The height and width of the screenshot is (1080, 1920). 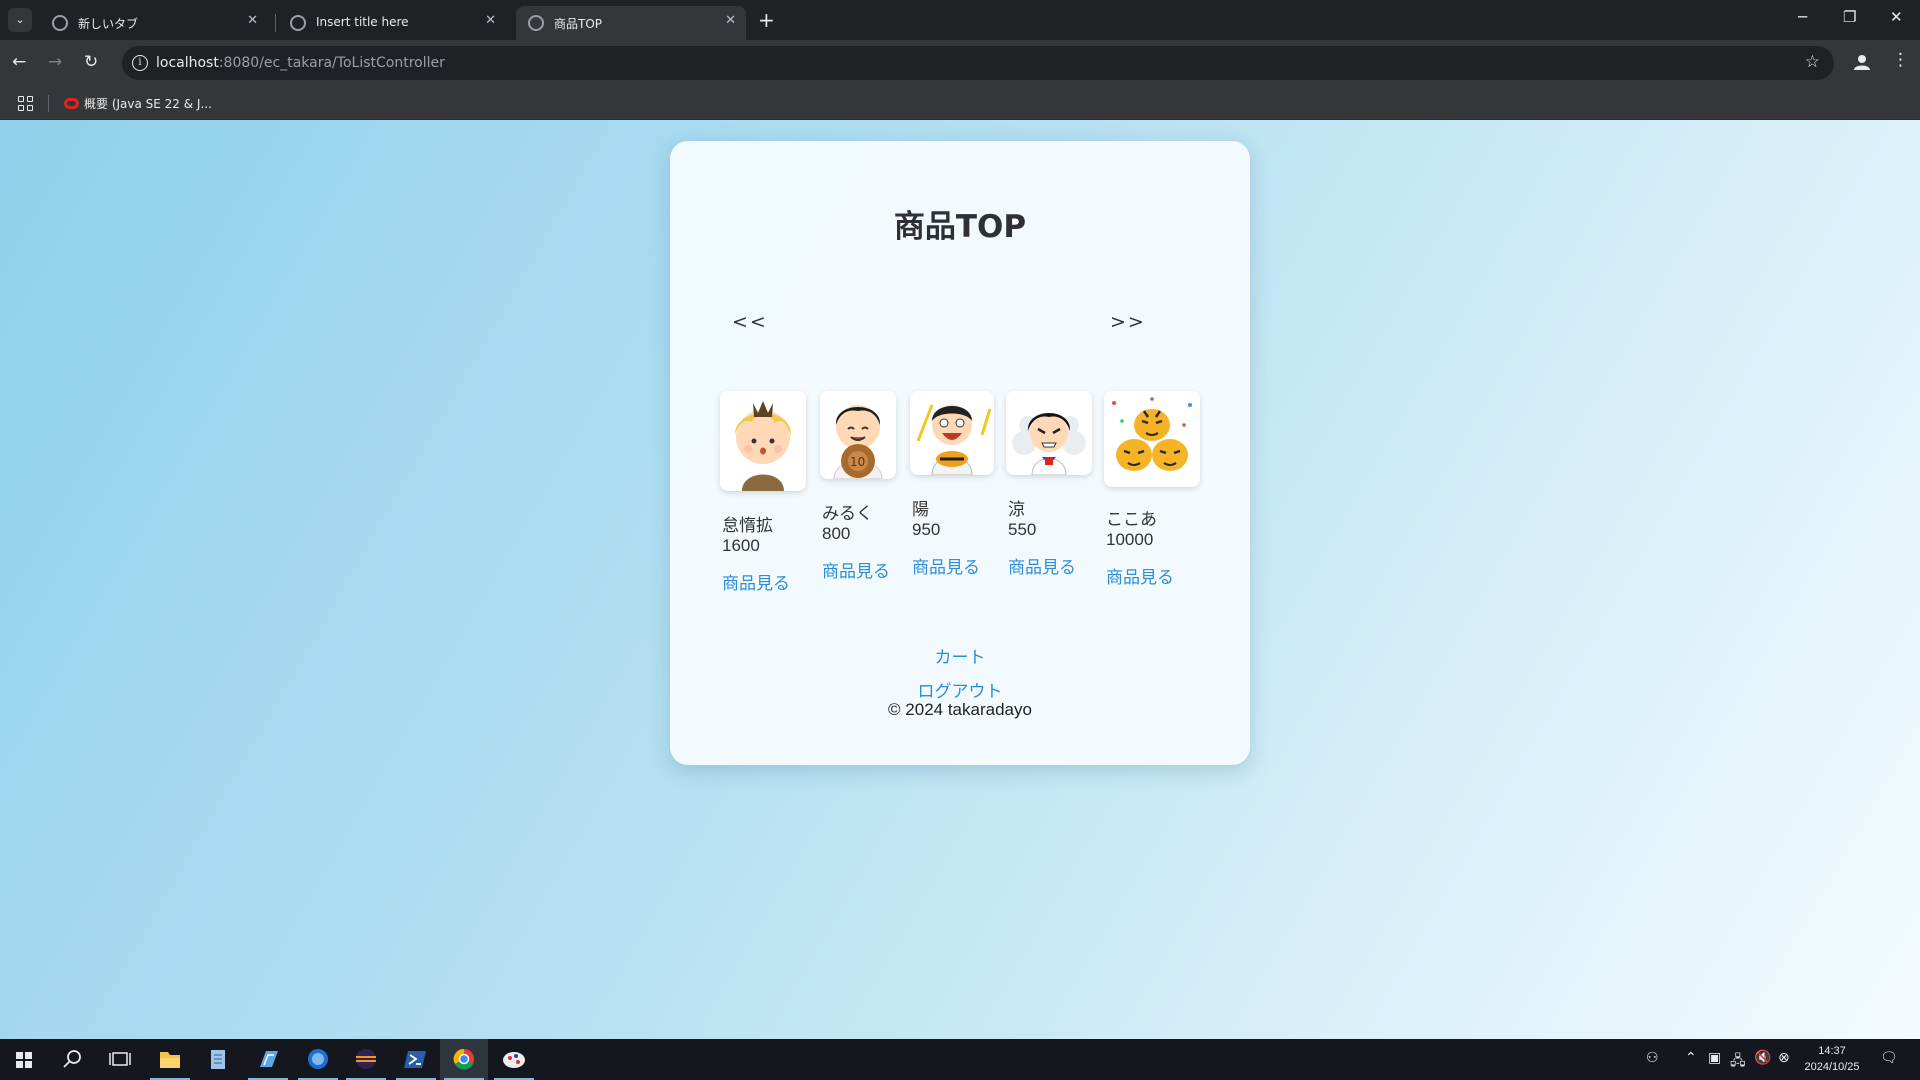 What do you see at coordinates (318, 1059) in the screenshot?
I see `thunderbird-icon` at bounding box center [318, 1059].